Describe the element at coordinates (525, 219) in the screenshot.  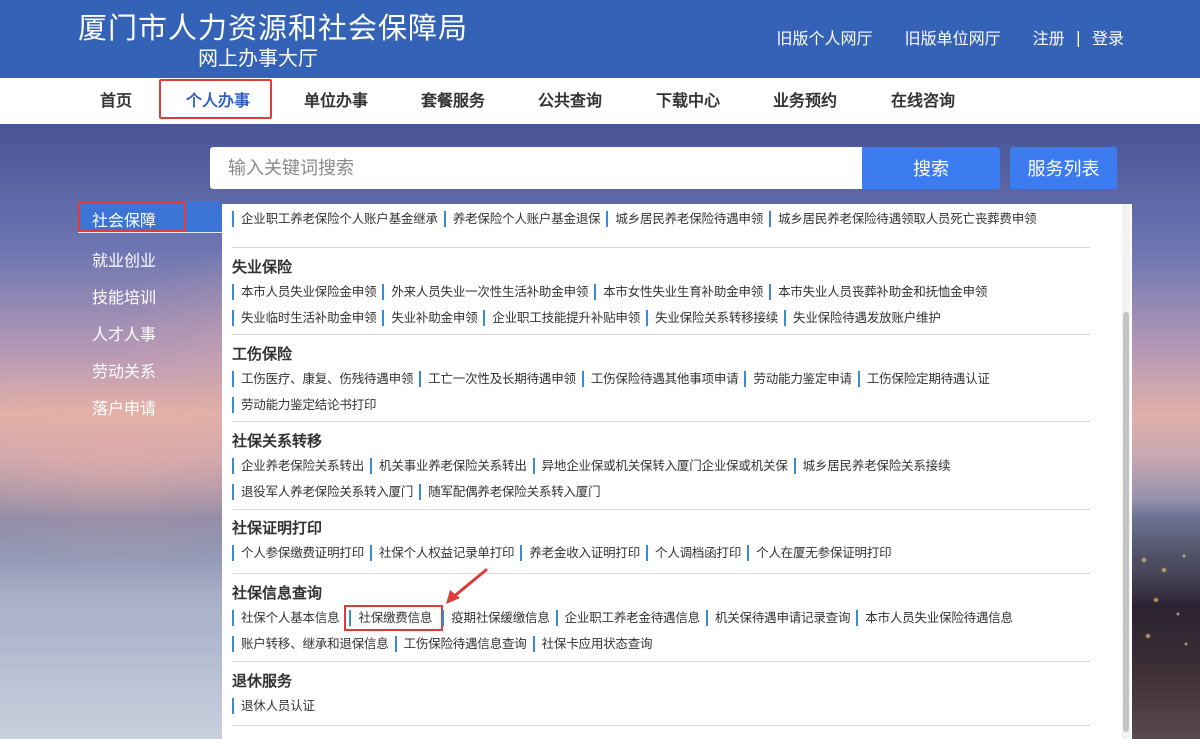
I see `service-item: 养老保险个人账户基金退保` at that location.